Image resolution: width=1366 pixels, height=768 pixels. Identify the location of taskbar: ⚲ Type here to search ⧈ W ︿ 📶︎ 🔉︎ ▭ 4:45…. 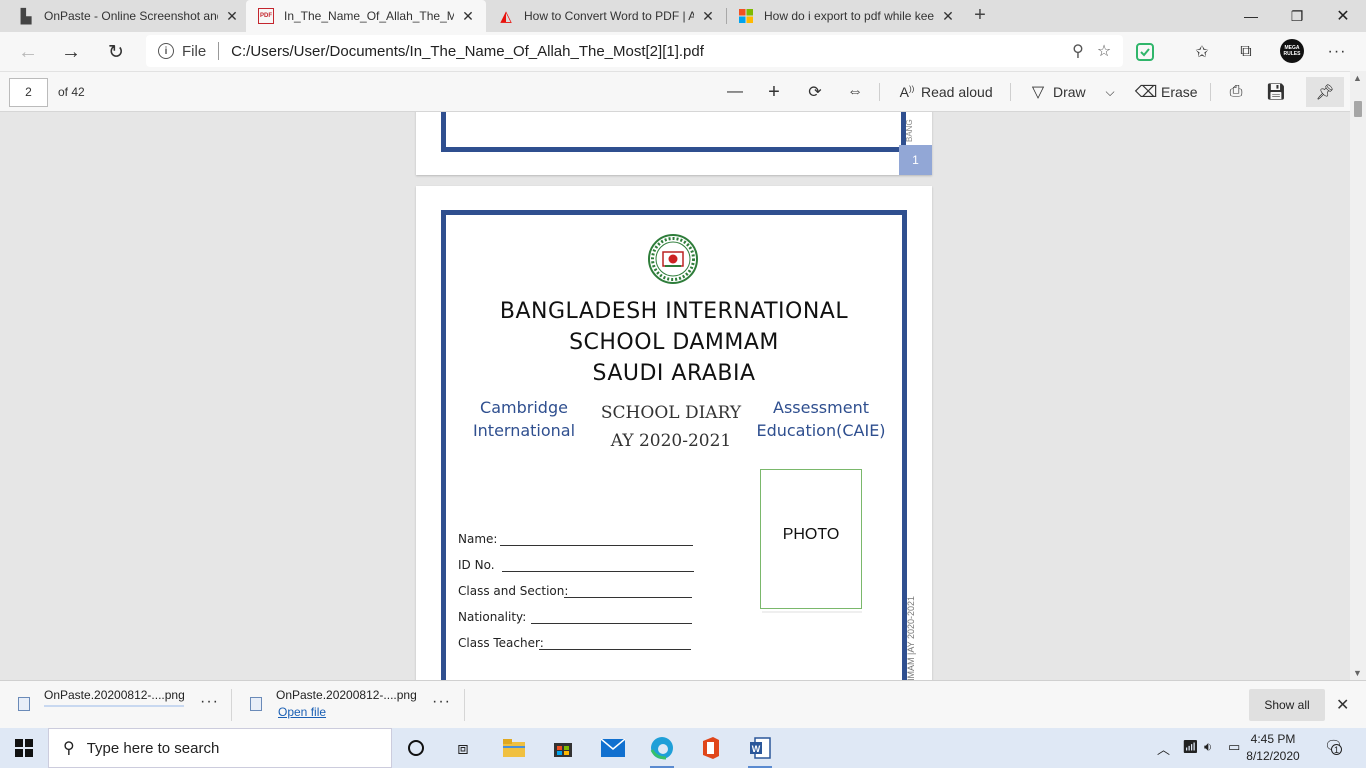
(683, 748).